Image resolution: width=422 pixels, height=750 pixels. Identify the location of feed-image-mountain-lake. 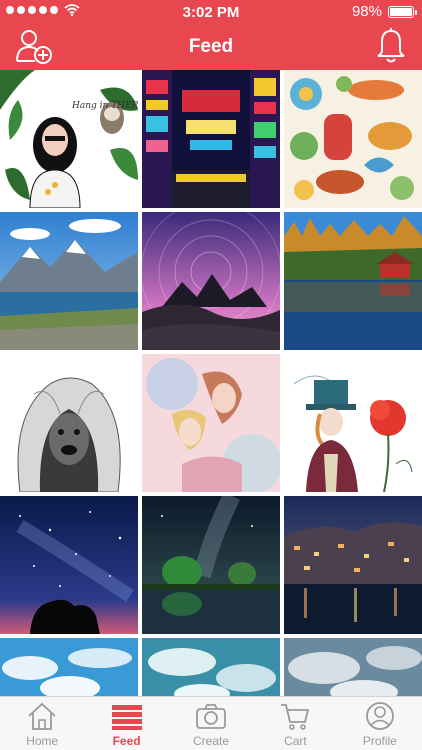
(69, 281).